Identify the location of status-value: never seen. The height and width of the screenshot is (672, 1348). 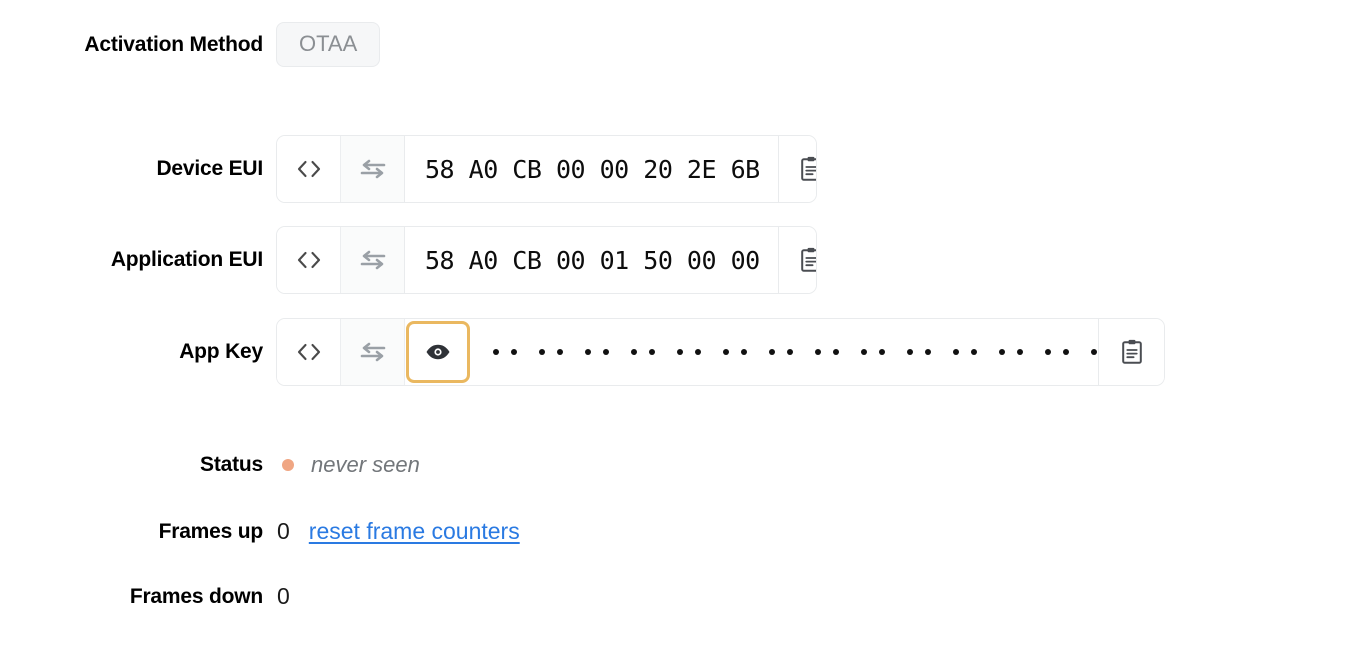
(365, 464).